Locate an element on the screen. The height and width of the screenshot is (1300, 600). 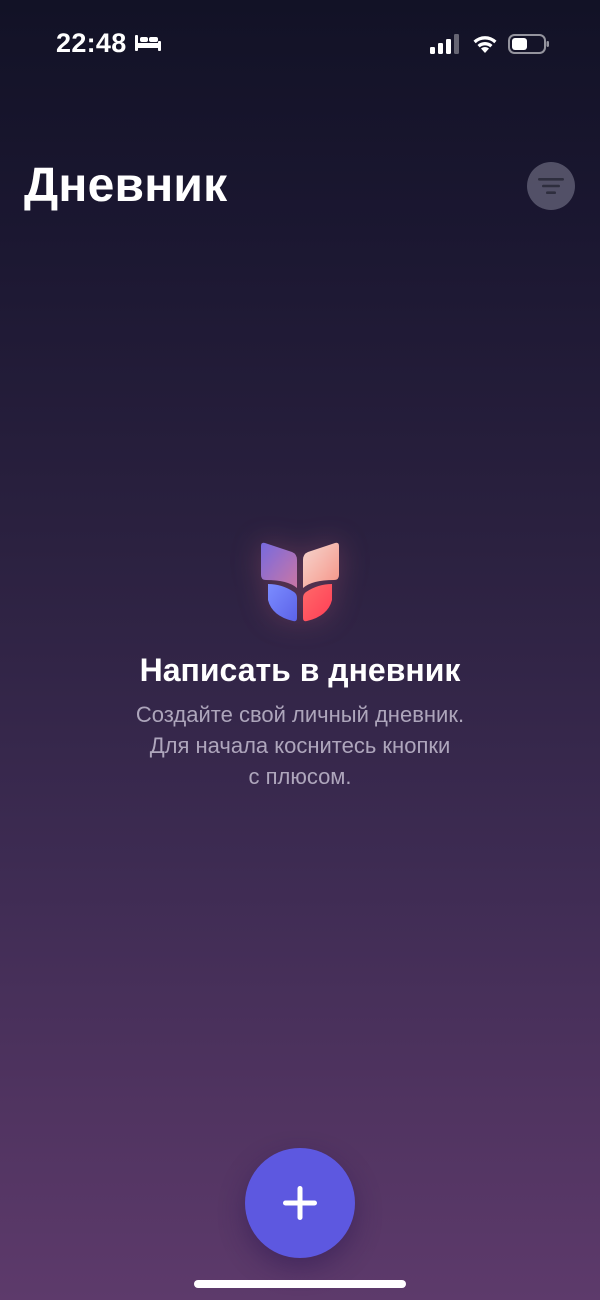
cellular-signal-icon is located at coordinates (444, 44).